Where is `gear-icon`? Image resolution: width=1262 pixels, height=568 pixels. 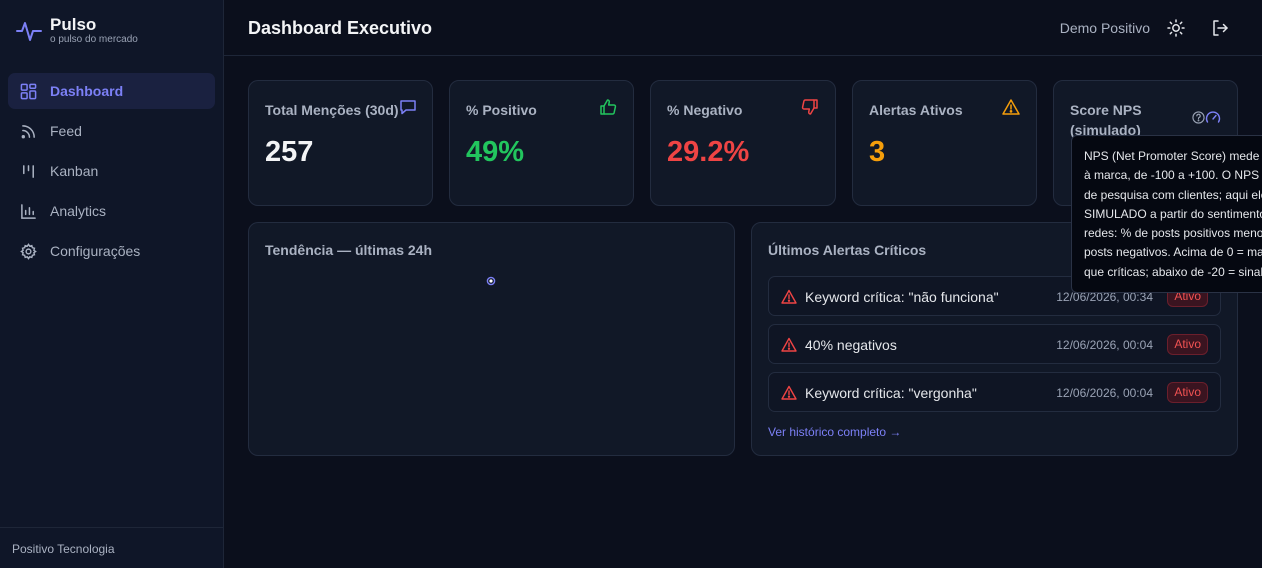
gear-icon is located at coordinates (28, 251).